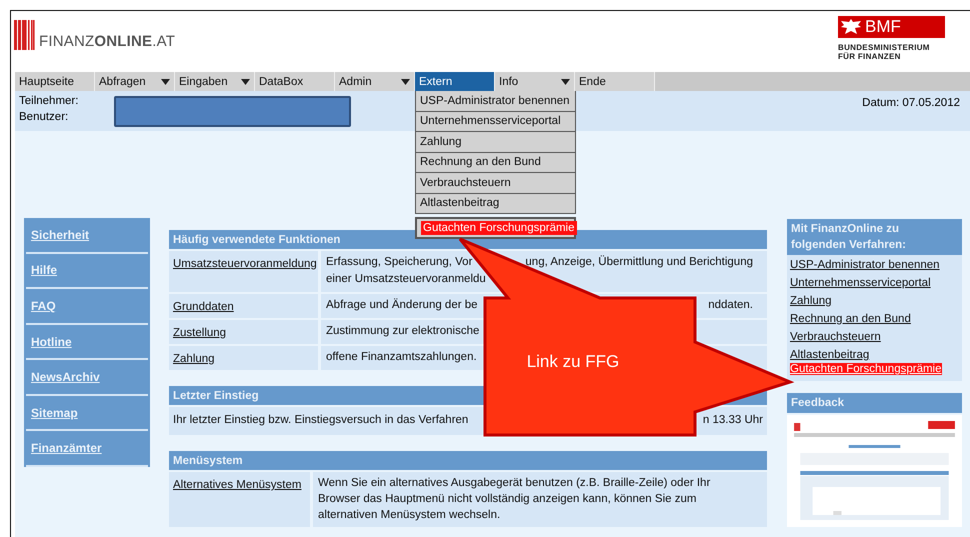 This screenshot has width=970, height=537. What do you see at coordinates (870, 56) in the screenshot?
I see `ministry-name: FÜR FINANZEN` at bounding box center [870, 56].